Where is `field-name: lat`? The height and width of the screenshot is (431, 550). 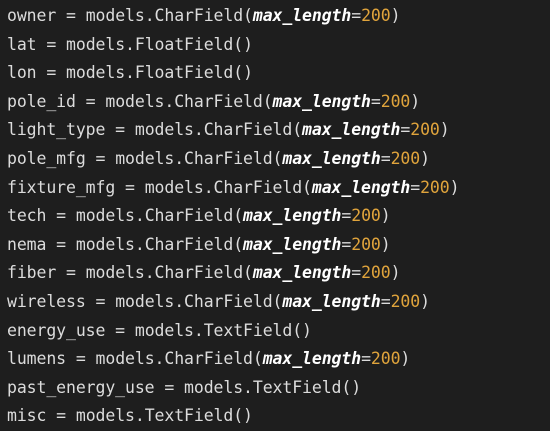
field-name: lat is located at coordinates (22, 44).